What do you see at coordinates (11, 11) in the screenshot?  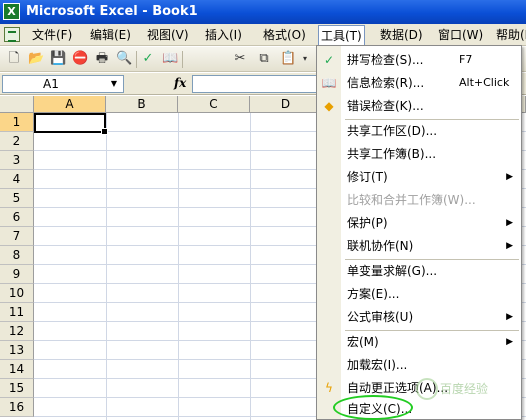 I see `excel-app-icon: X` at bounding box center [11, 11].